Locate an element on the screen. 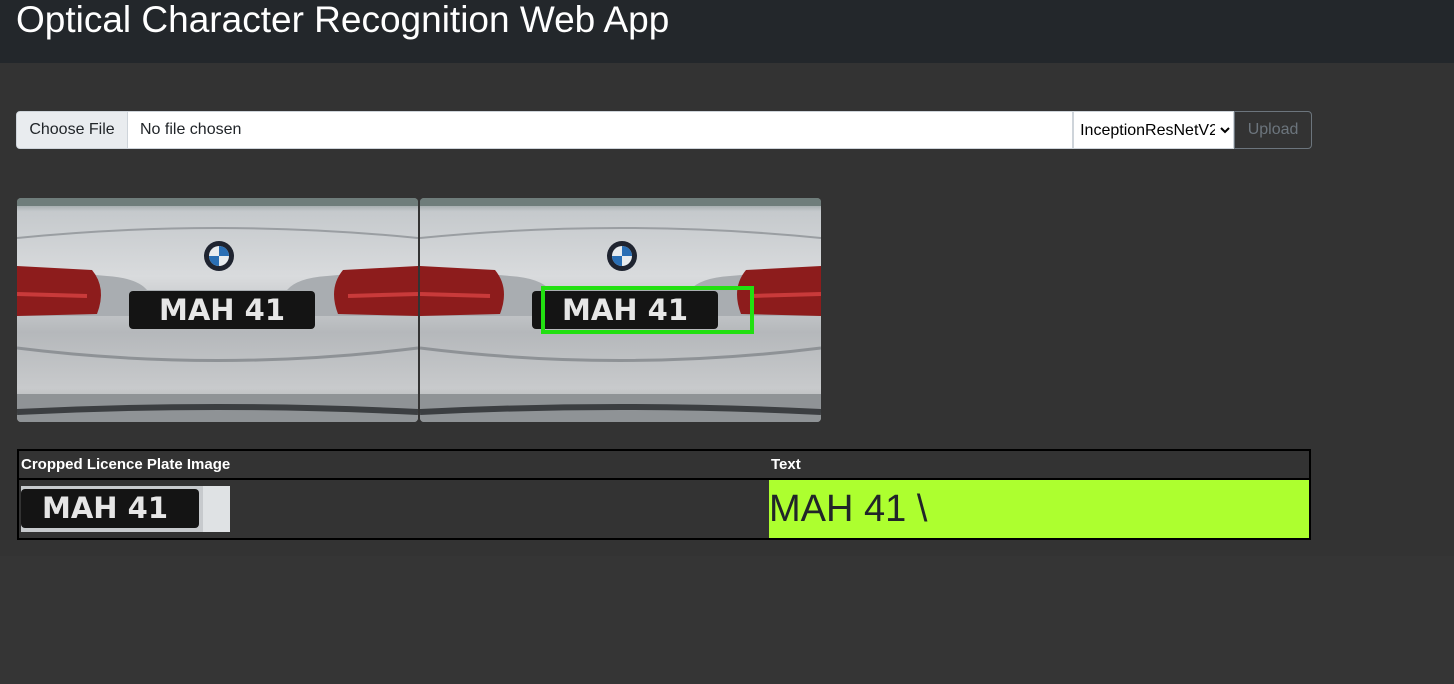 Image resolution: width=1454 pixels, height=684 pixels. table-header-row: Cropped Licence Plate Image Text is located at coordinates (664, 465).